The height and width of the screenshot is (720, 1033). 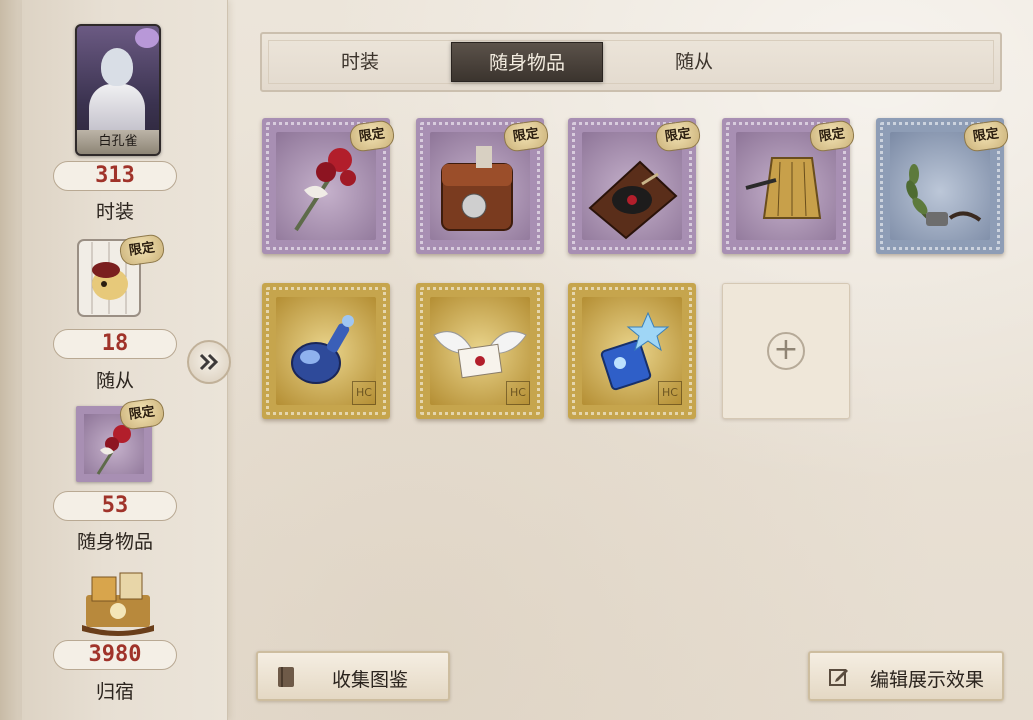 What do you see at coordinates (527, 62) in the screenshot?
I see `tab-accessories: 随身物品` at bounding box center [527, 62].